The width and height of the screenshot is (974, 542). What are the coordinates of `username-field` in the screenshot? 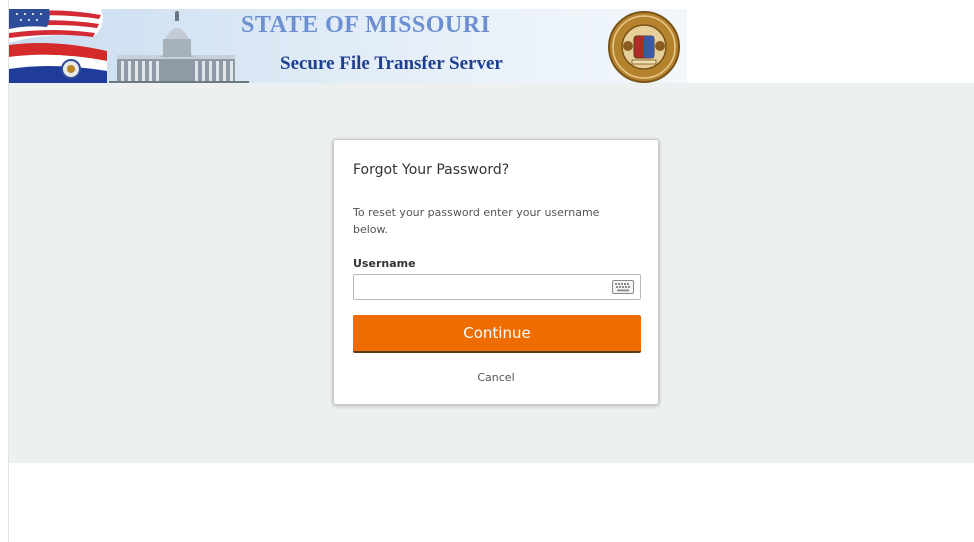 It's located at (497, 287).